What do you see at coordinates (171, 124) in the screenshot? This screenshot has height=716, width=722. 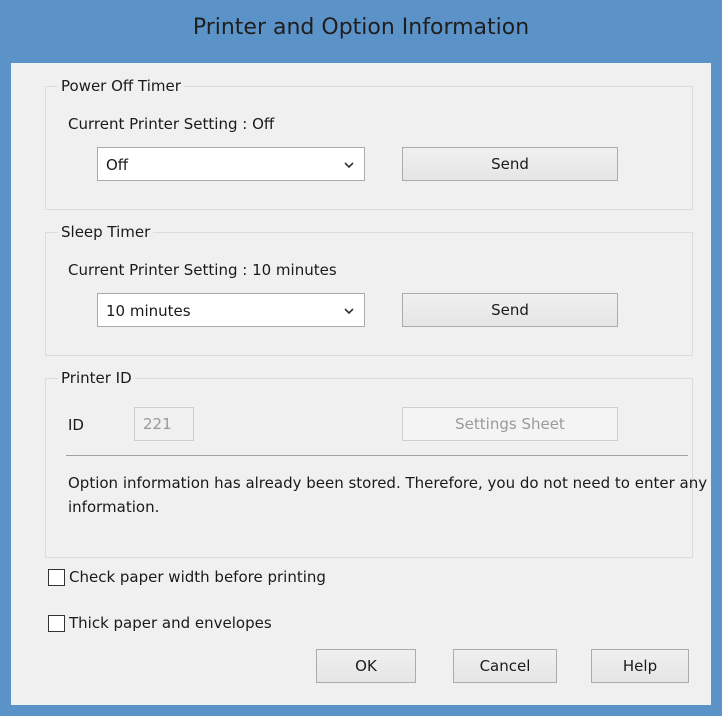 I see `power-off-current-setting: Current Printer Setting : Off` at bounding box center [171, 124].